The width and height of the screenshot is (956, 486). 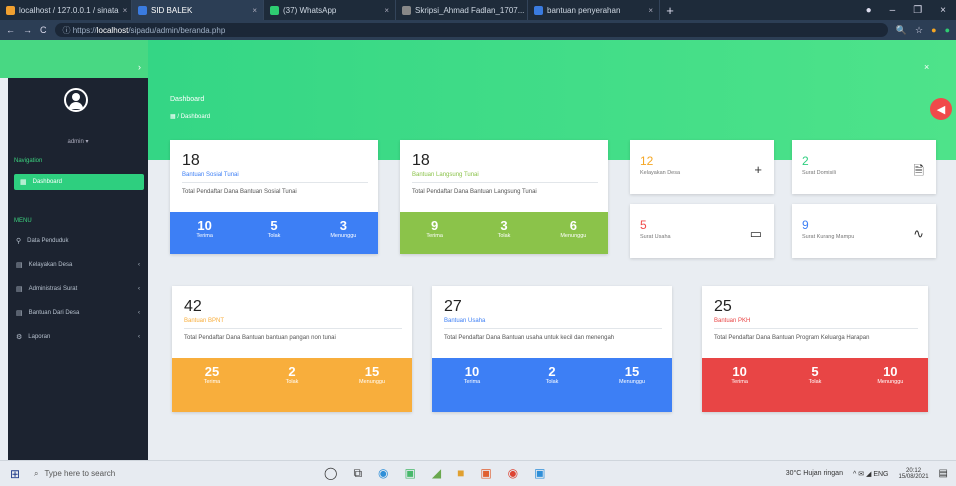 What do you see at coordinates (372, 371) in the screenshot?
I see `stat-value: 15` at bounding box center [372, 371].